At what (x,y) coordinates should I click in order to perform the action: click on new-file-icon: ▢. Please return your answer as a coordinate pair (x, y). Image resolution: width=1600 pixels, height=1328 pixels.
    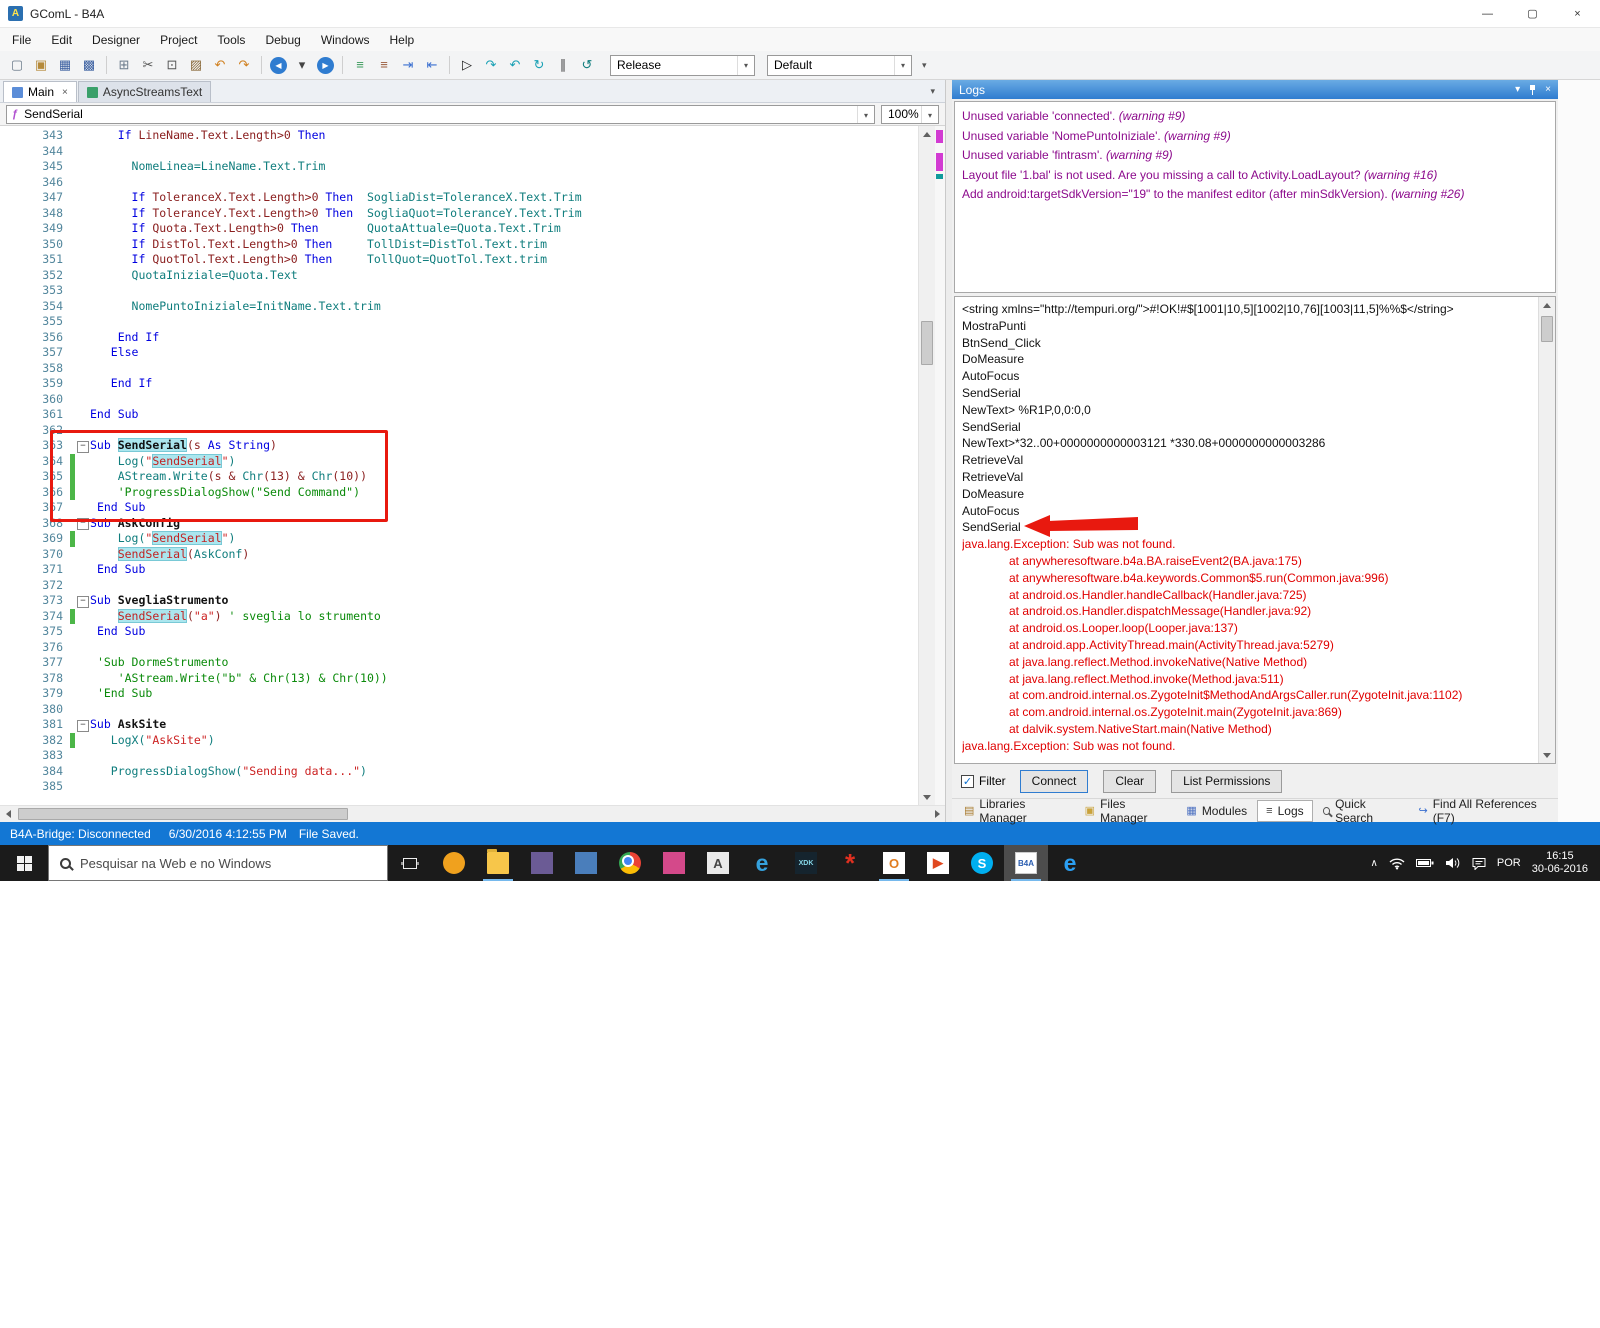
    Looking at the image, I should click on (17, 65).